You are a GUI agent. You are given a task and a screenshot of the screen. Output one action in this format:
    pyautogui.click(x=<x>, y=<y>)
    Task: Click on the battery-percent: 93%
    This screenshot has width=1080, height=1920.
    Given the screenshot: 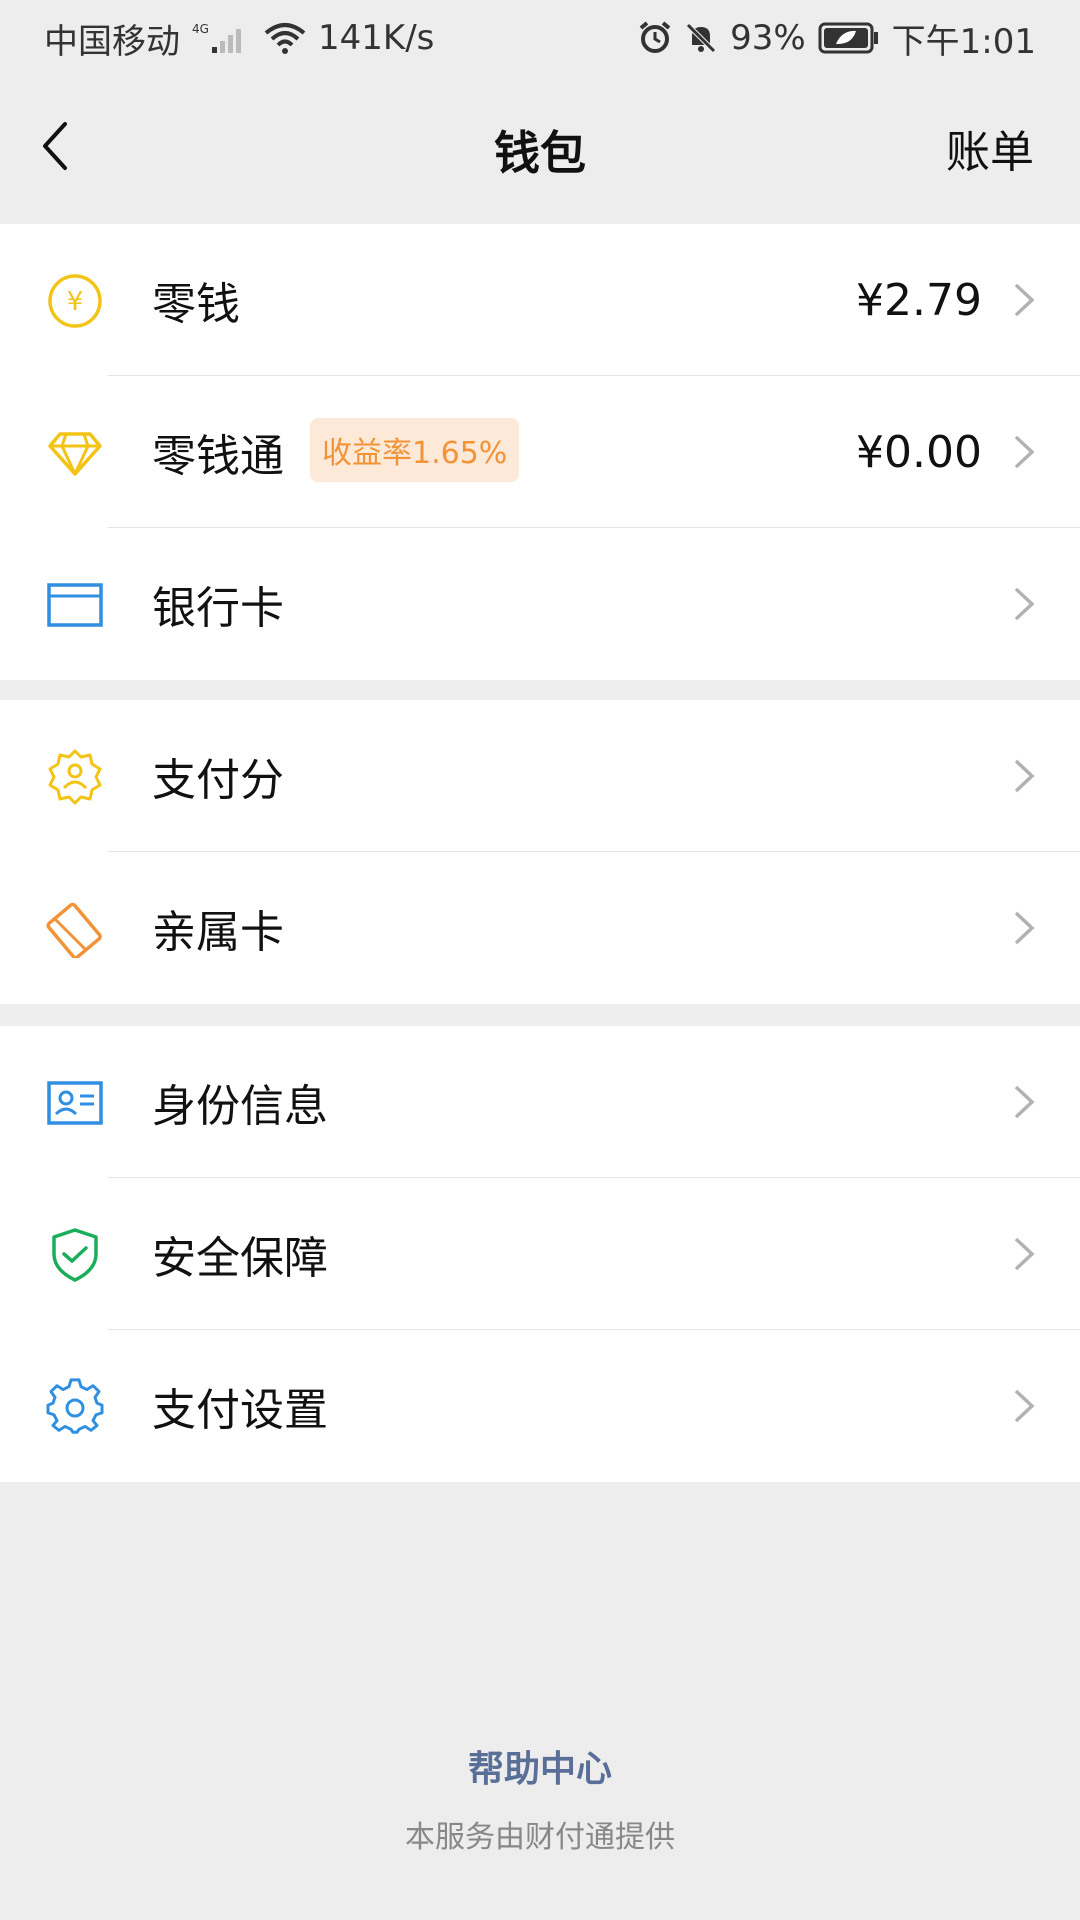 What is the action you would take?
    pyautogui.click(x=768, y=38)
    